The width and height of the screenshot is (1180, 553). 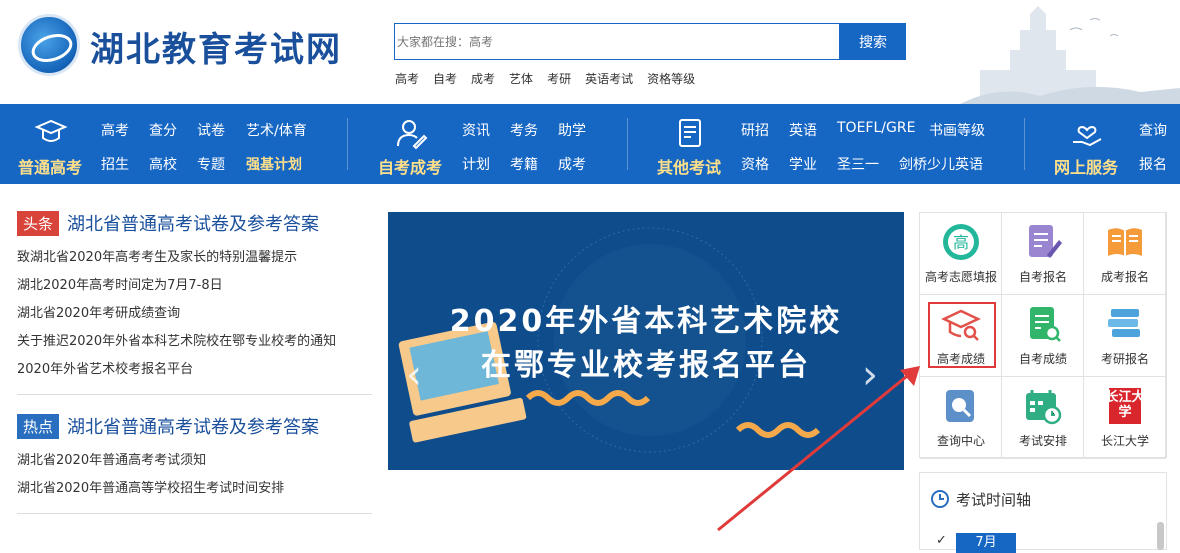 What do you see at coordinates (690, 133) in the screenshot?
I see `document-pen-icon` at bounding box center [690, 133].